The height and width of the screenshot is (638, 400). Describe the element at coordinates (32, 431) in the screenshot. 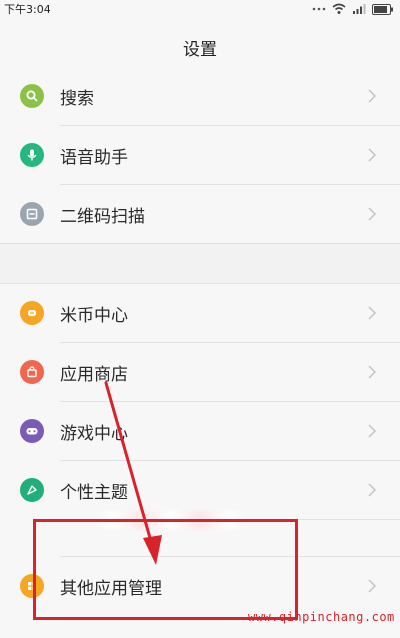

I see `gamepad-icon` at that location.